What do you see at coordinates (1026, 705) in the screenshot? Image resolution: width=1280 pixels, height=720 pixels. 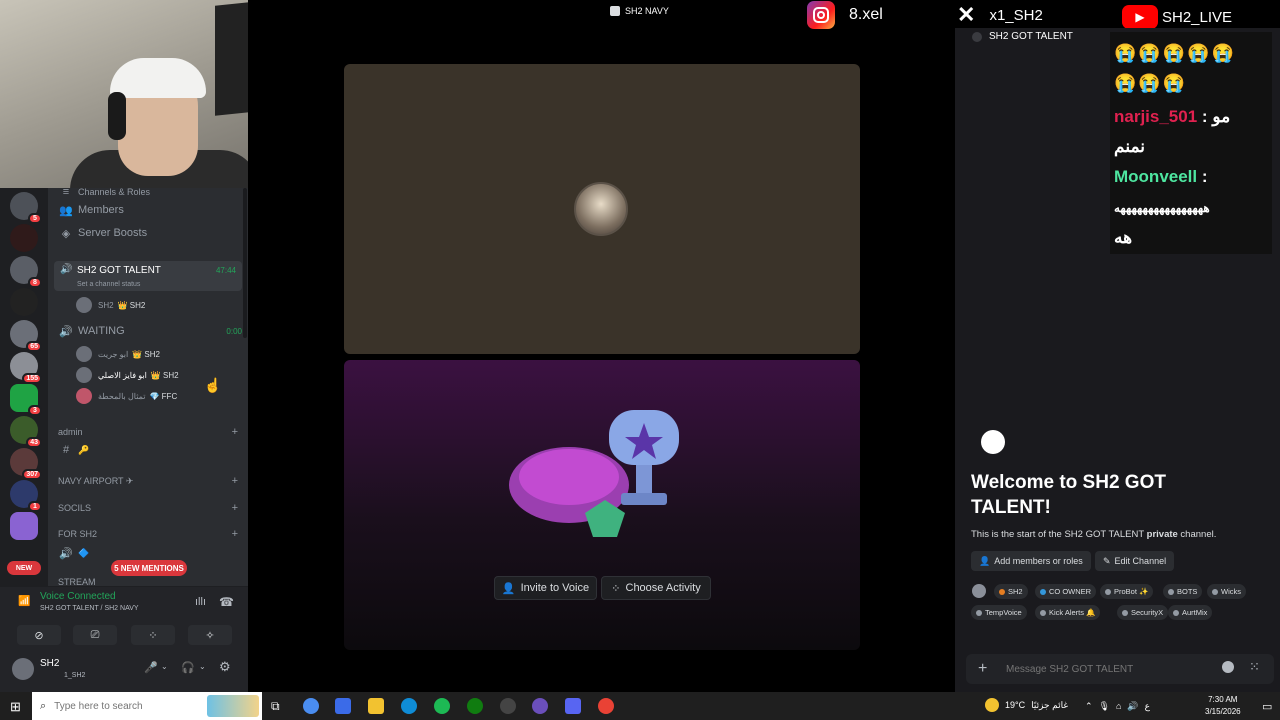 I see `weather-widget: 19°C غائم جزئيًا` at bounding box center [1026, 705].